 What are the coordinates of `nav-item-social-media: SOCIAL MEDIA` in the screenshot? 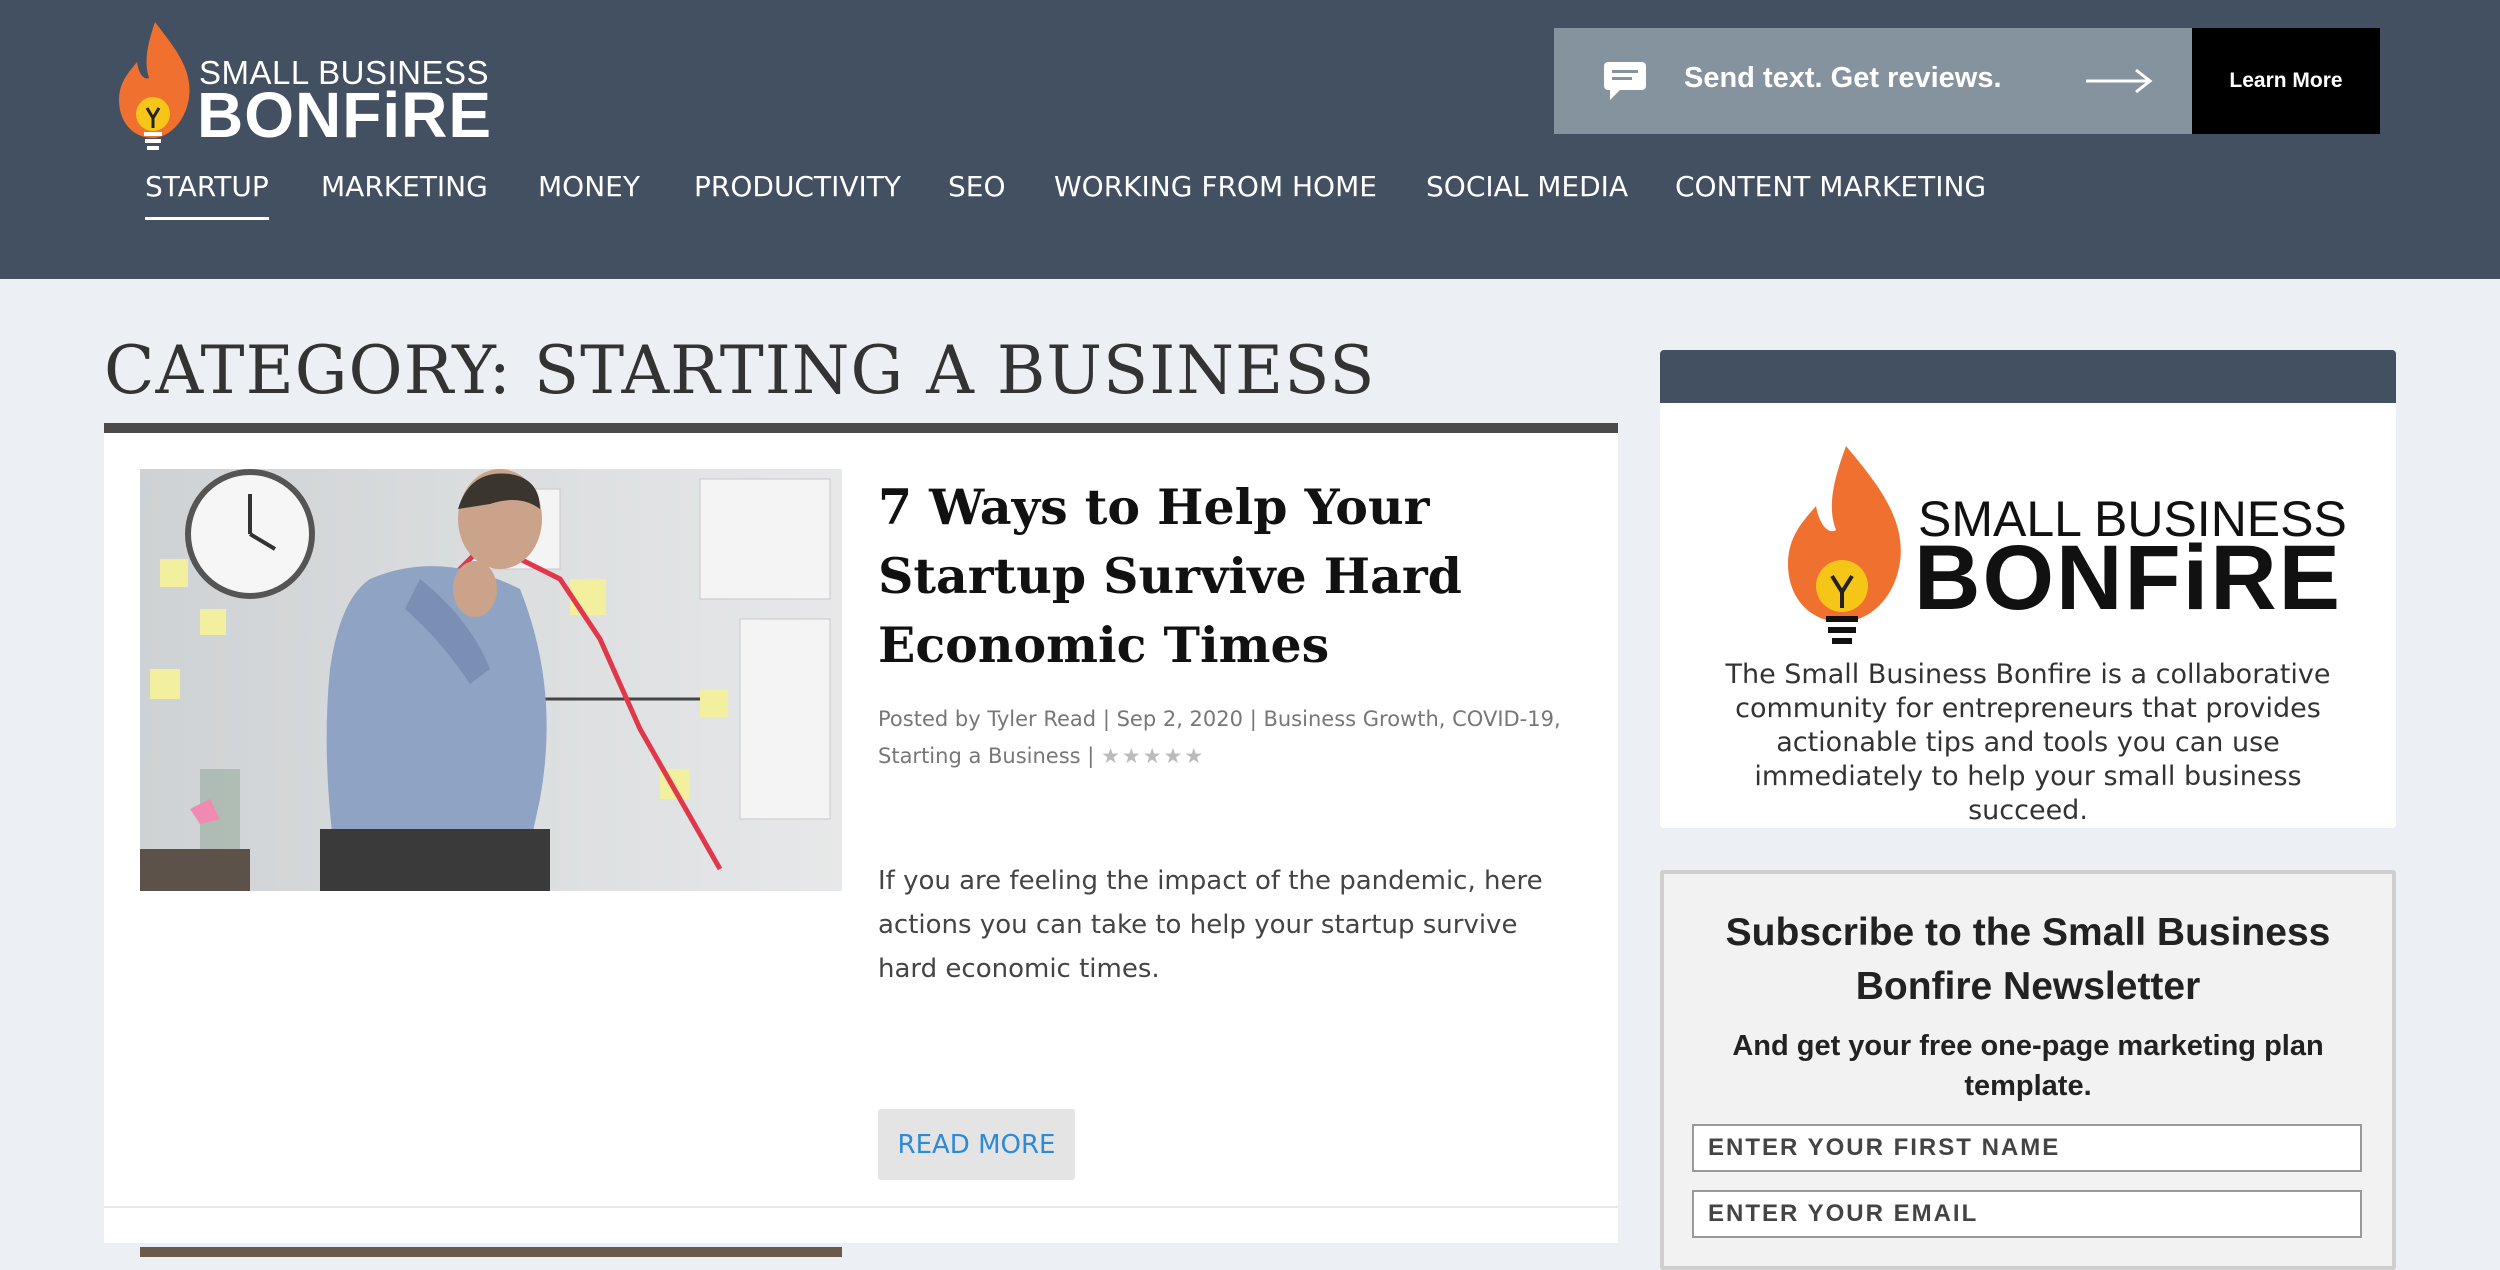 It's located at (1527, 193).